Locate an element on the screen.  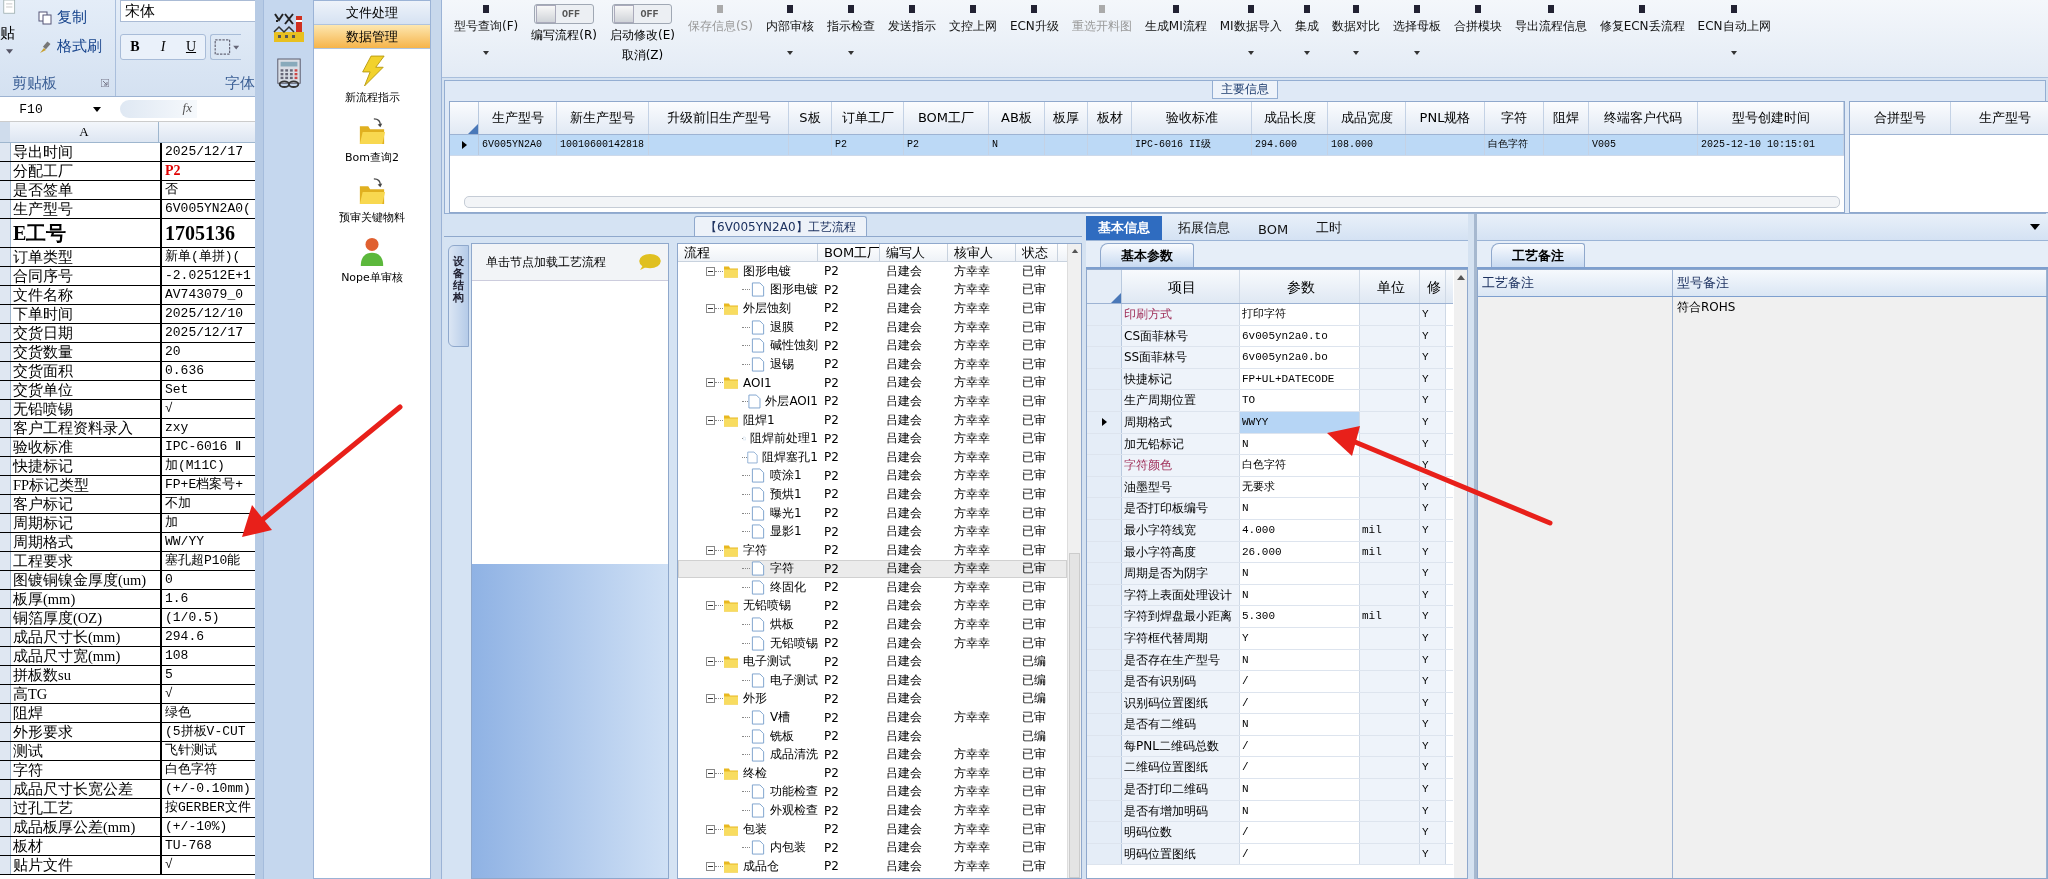
tree-row: 预烘1 P2 吕建会 方幸幸 已审 is located at coordinates (872, 494).